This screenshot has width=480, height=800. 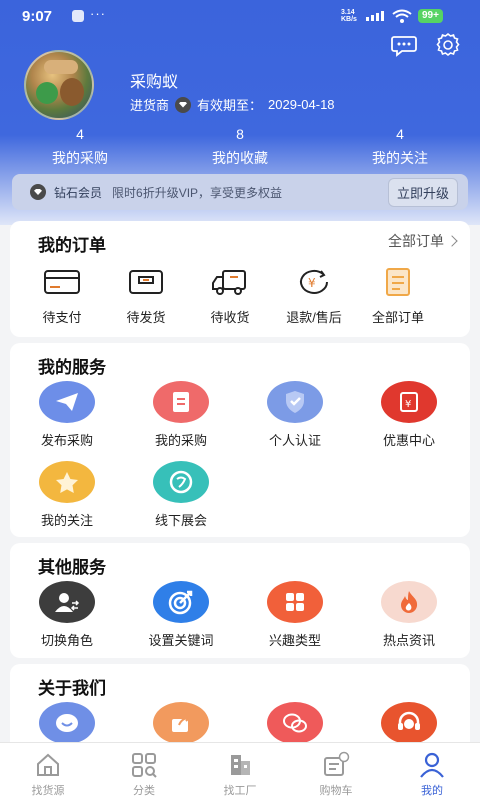 I want to click on about-item-wechat, so click(x=295, y=723).